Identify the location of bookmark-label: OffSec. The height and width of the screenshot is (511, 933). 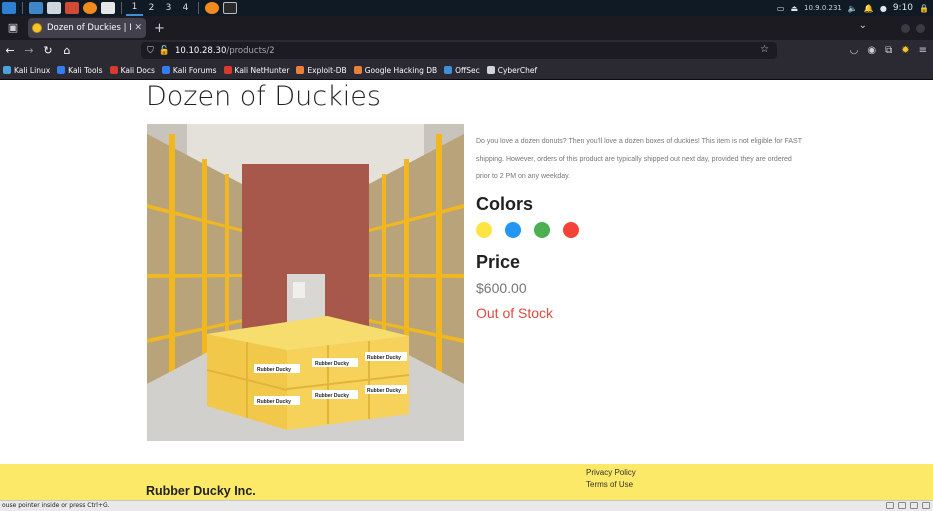
(467, 70).